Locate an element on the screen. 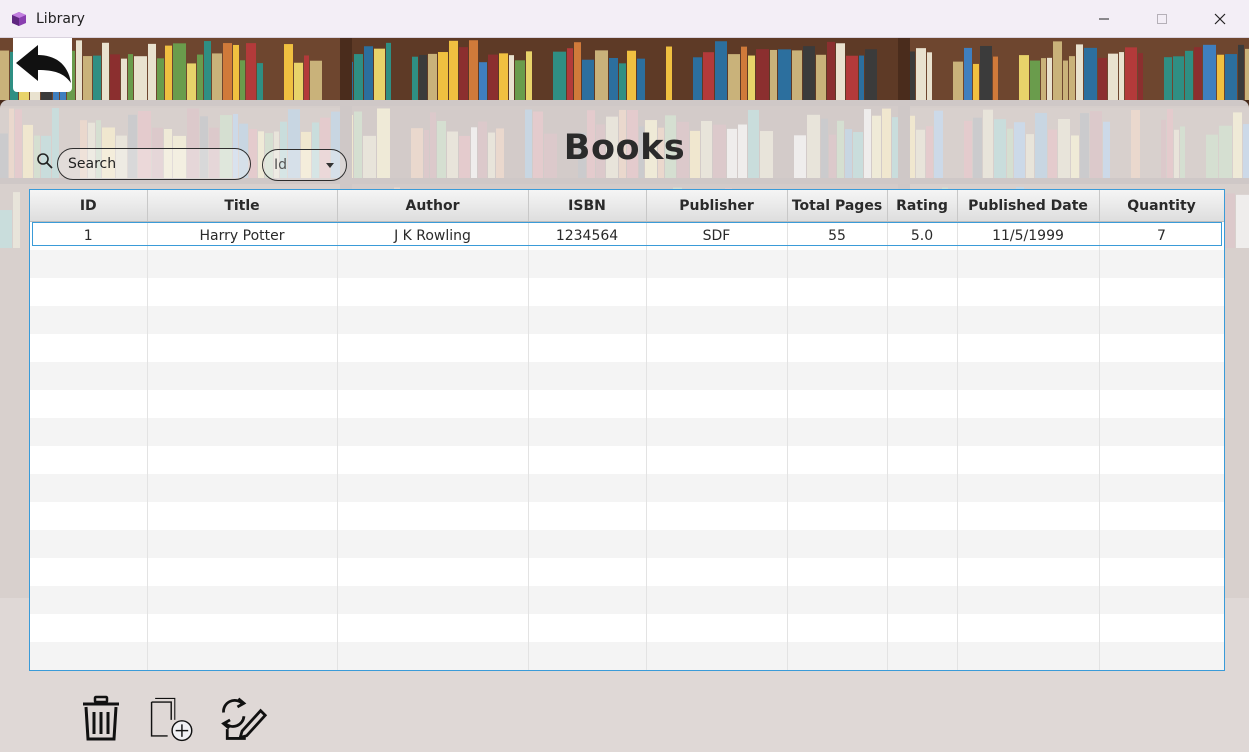 This screenshot has width=1249, height=752. add-book-icon is located at coordinates (171, 719).